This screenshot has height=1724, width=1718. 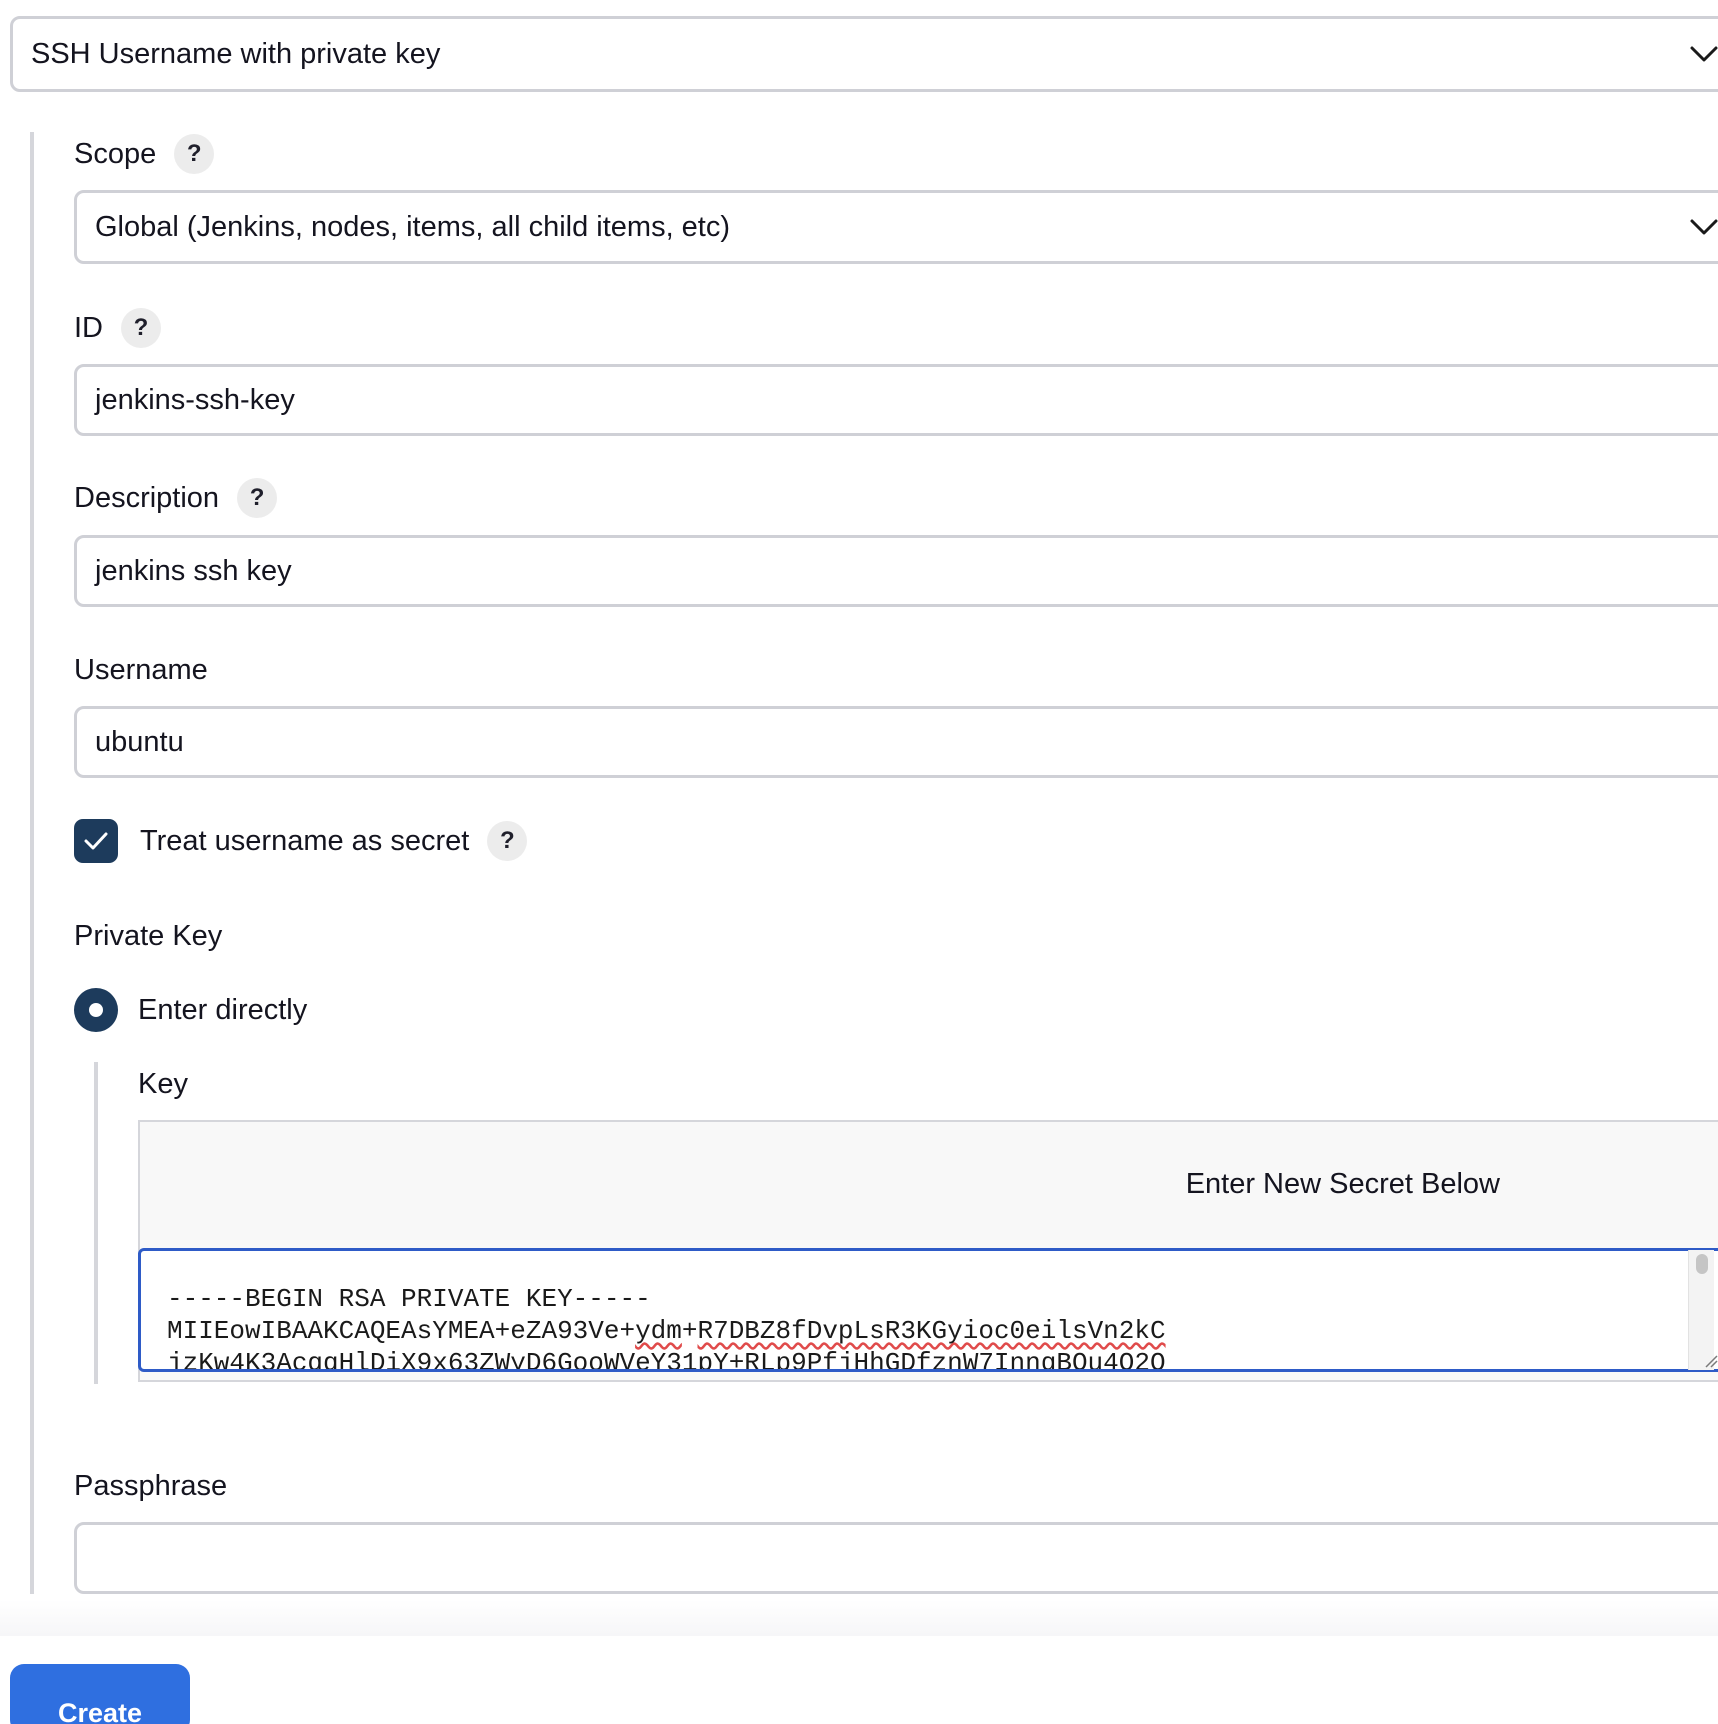 I want to click on description-label: Description ?, so click(x=176, y=498).